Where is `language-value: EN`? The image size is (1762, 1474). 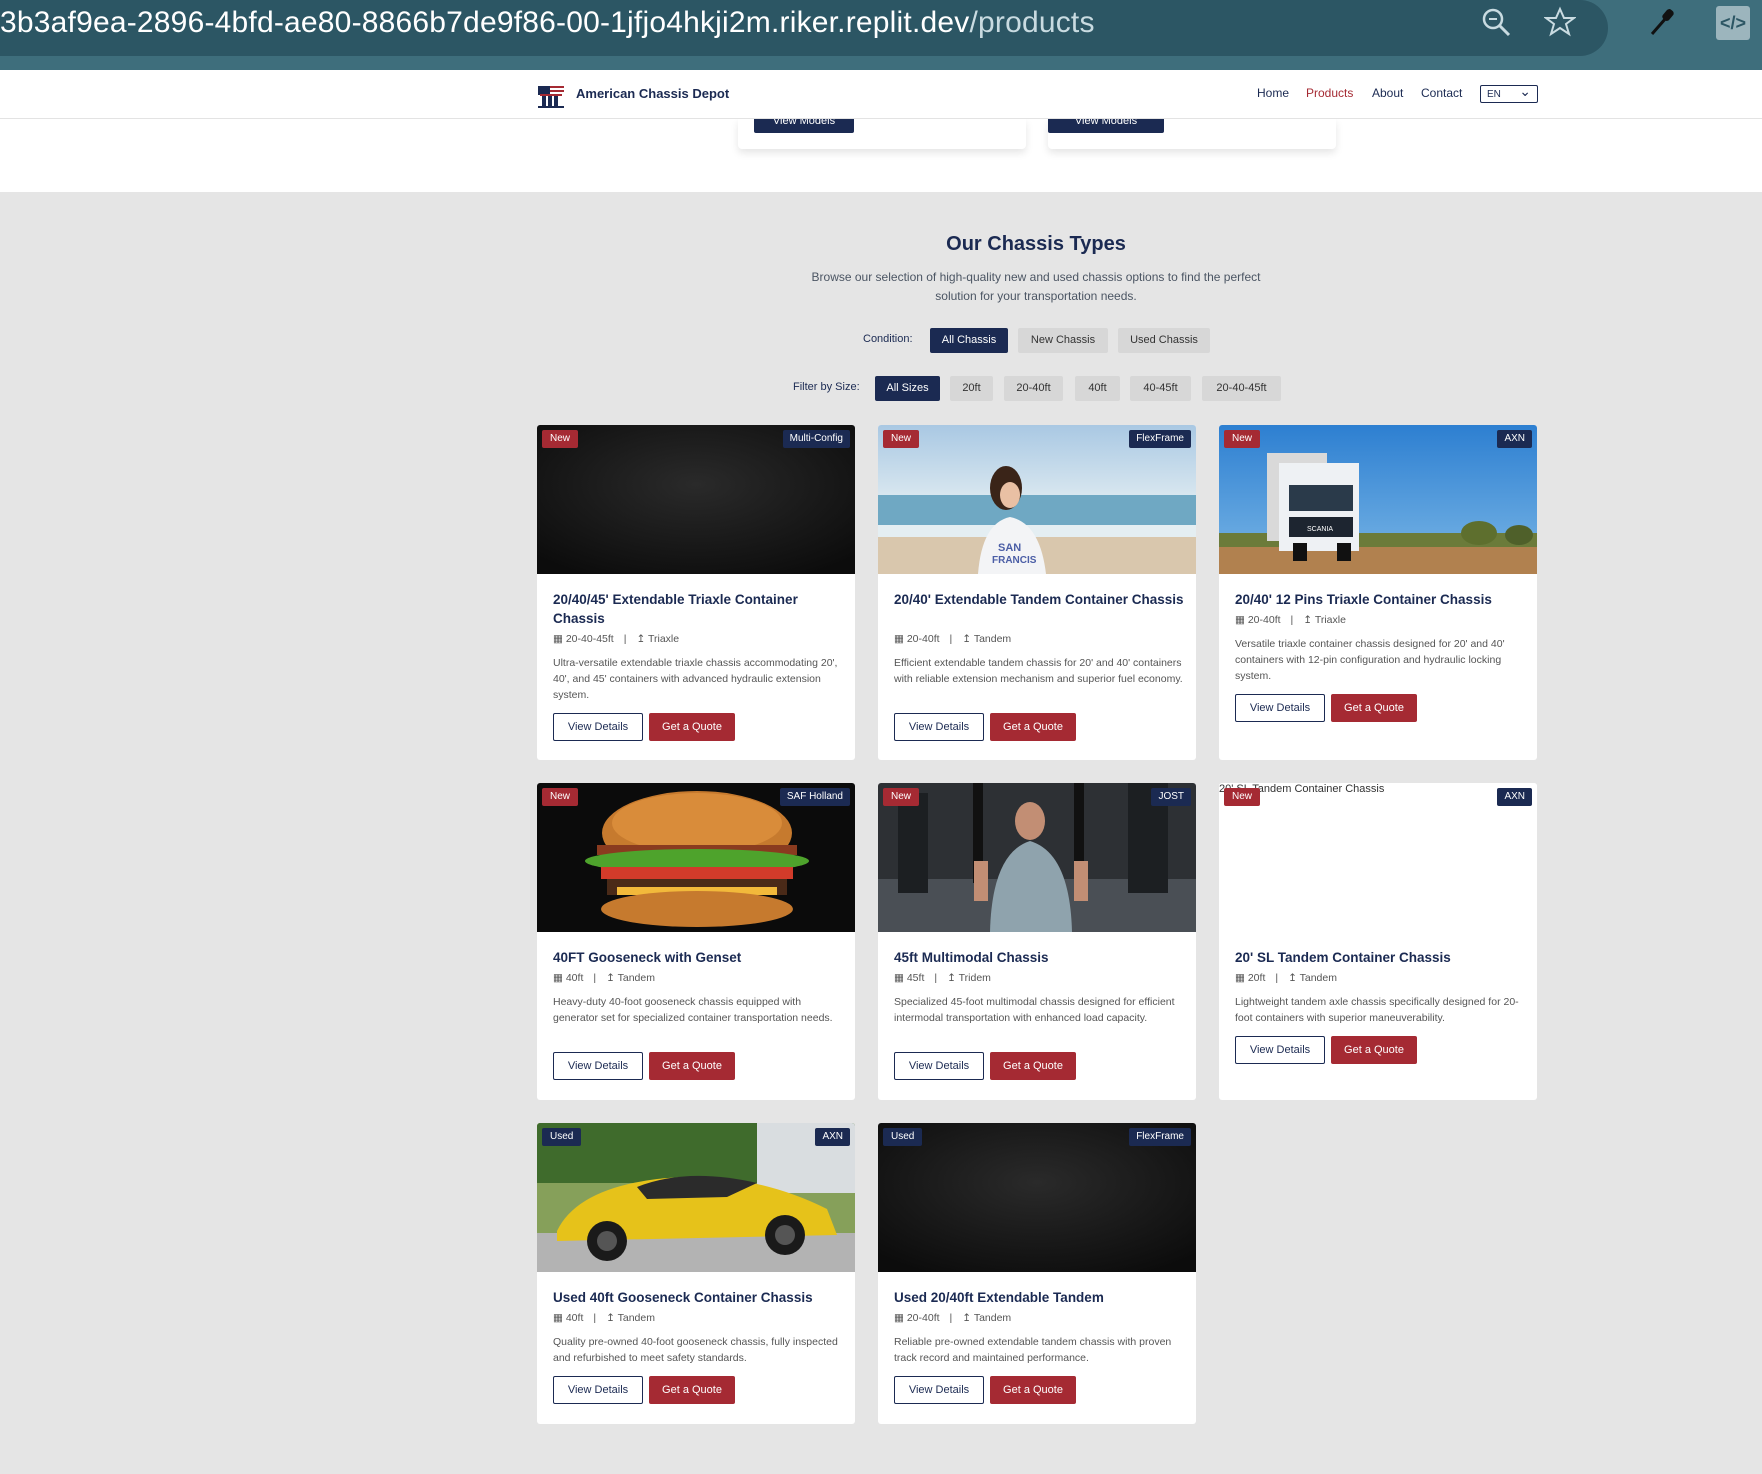
language-value: EN is located at coordinates (1494, 94).